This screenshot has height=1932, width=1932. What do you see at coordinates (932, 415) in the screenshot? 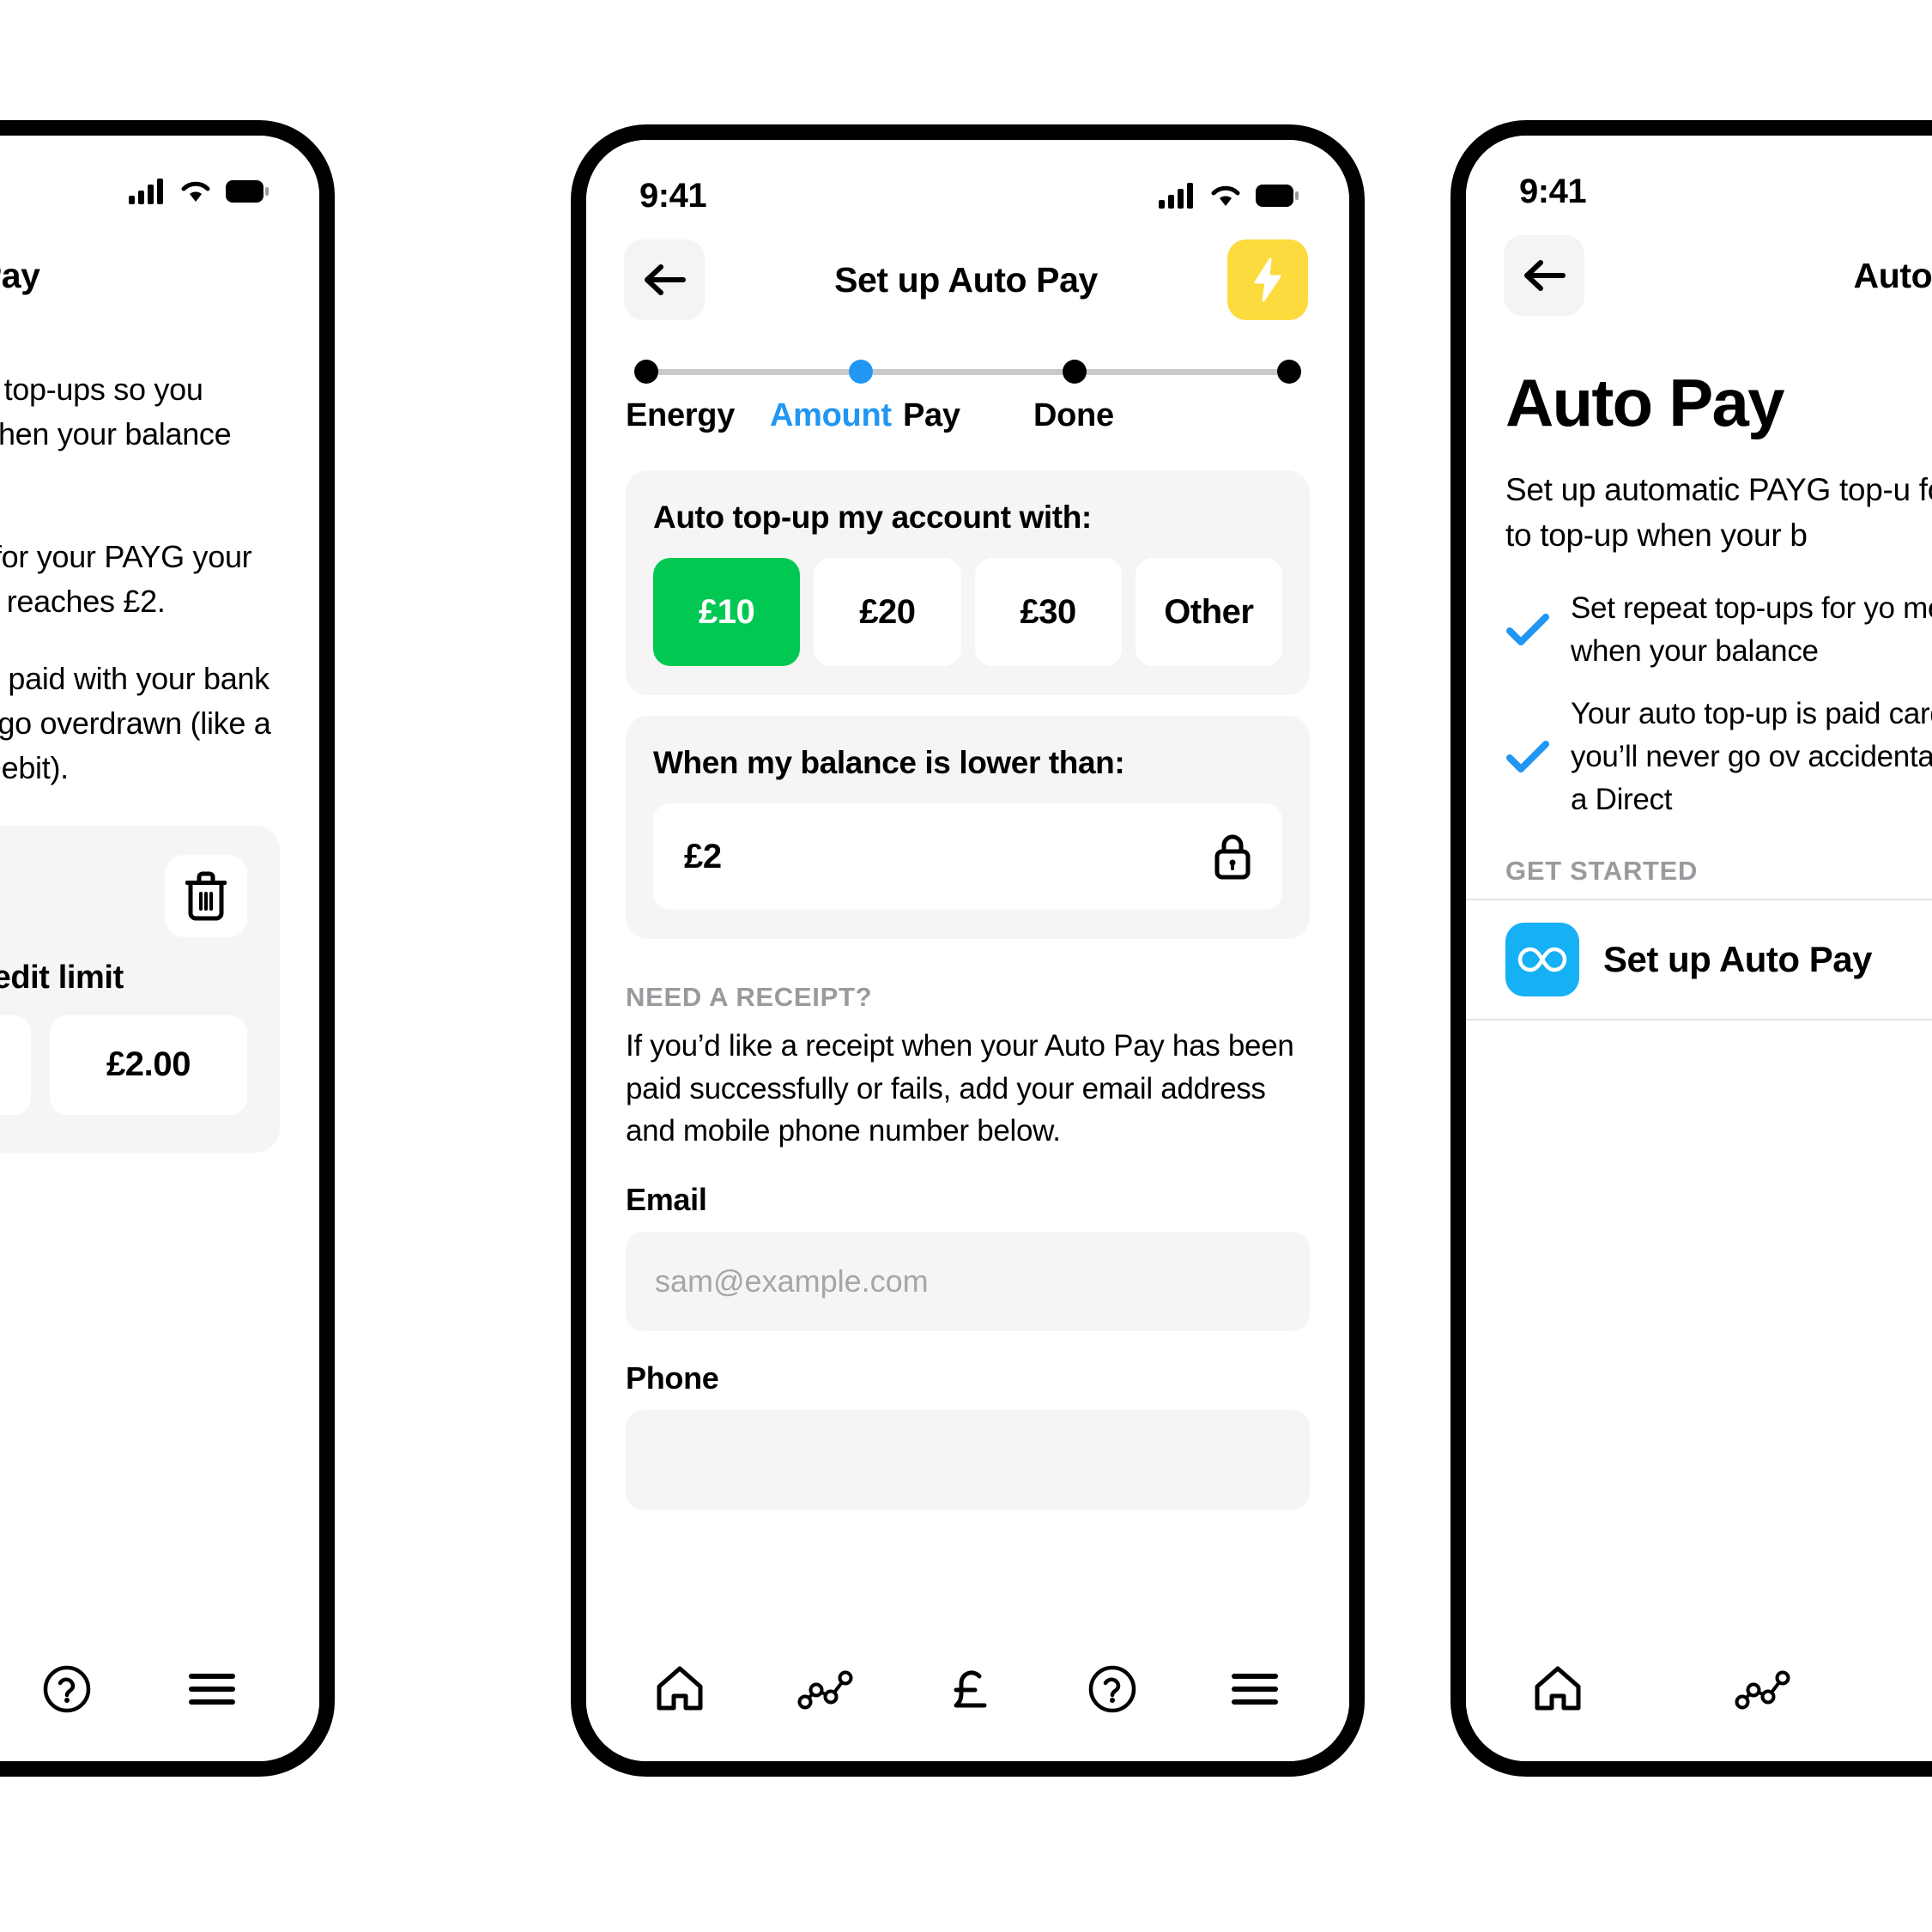
I see `step-label-pay: Pay` at bounding box center [932, 415].